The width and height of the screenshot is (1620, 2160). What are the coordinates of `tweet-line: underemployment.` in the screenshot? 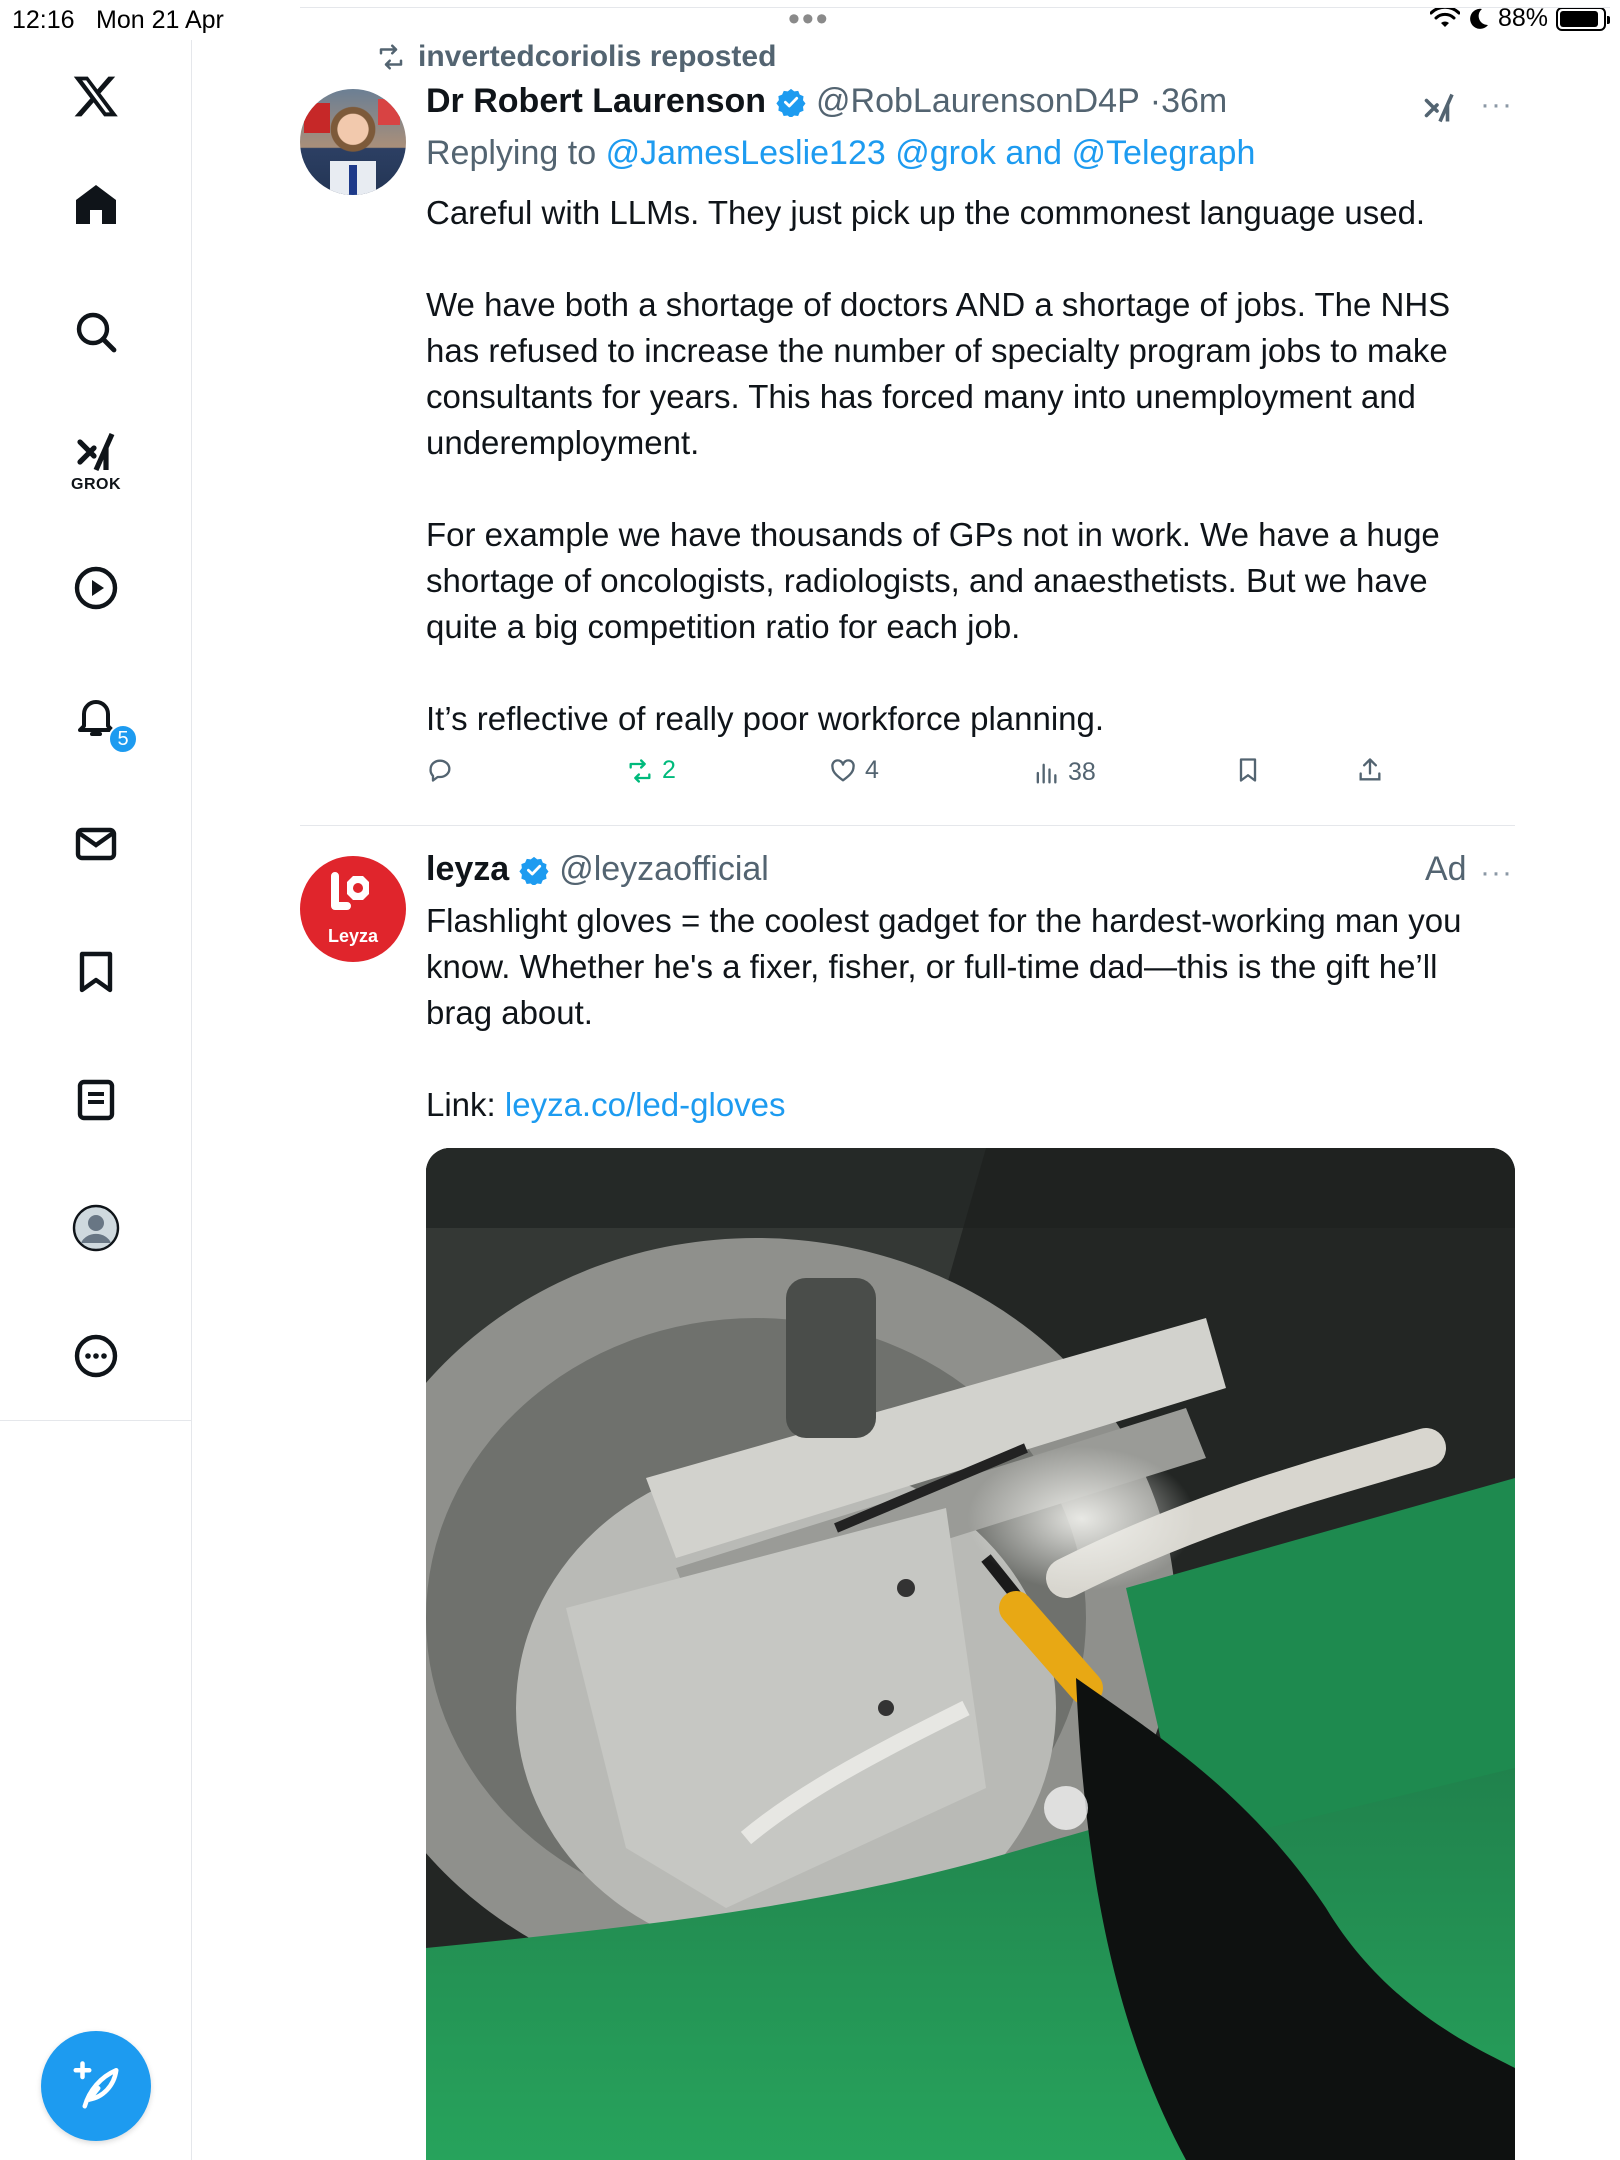 It's located at (563, 442).